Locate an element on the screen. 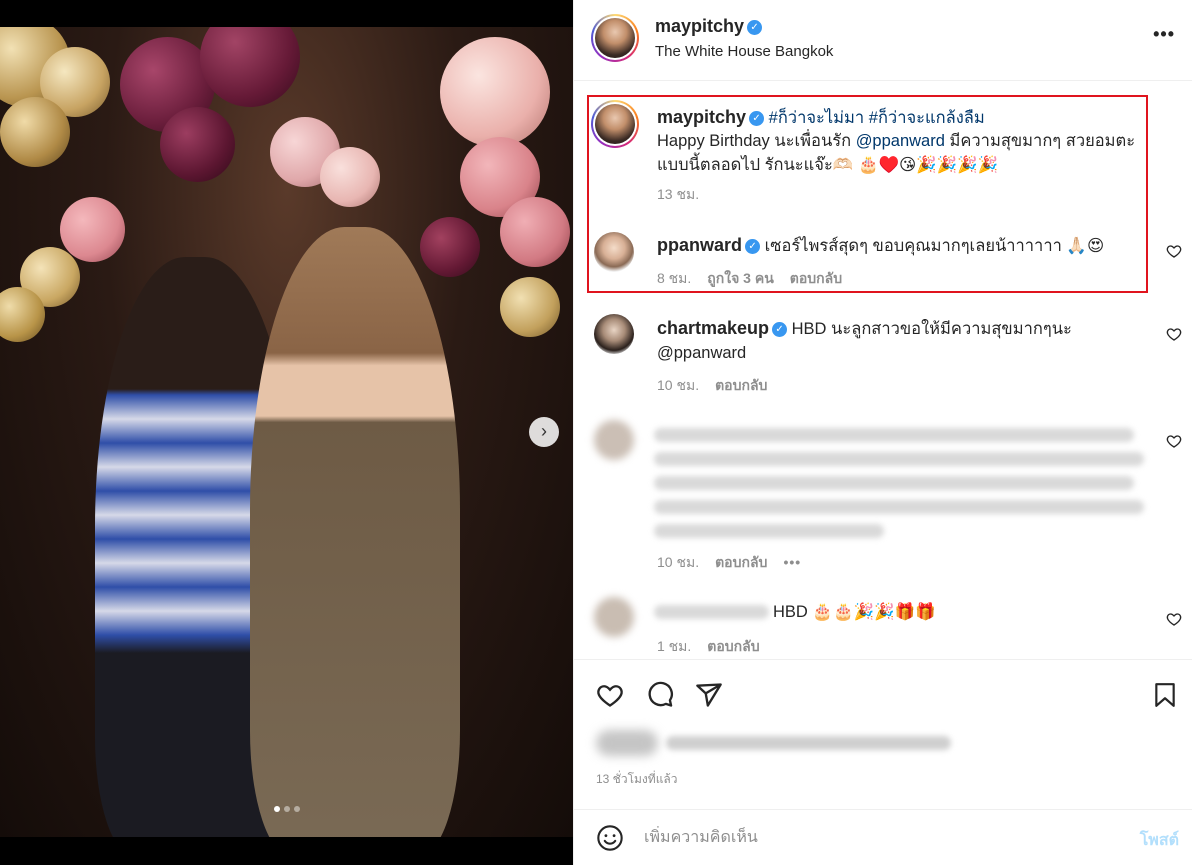 The image size is (1192, 865). caption-text-end: มีความสุขมากๆ สวยอมตะ is located at coordinates (1040, 141).